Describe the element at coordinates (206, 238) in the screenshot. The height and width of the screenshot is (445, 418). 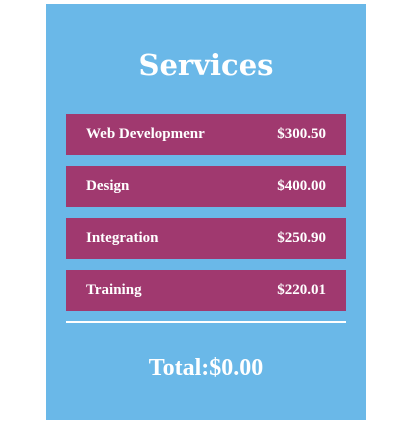
I see `service-item-integration: Integration $250.90` at that location.